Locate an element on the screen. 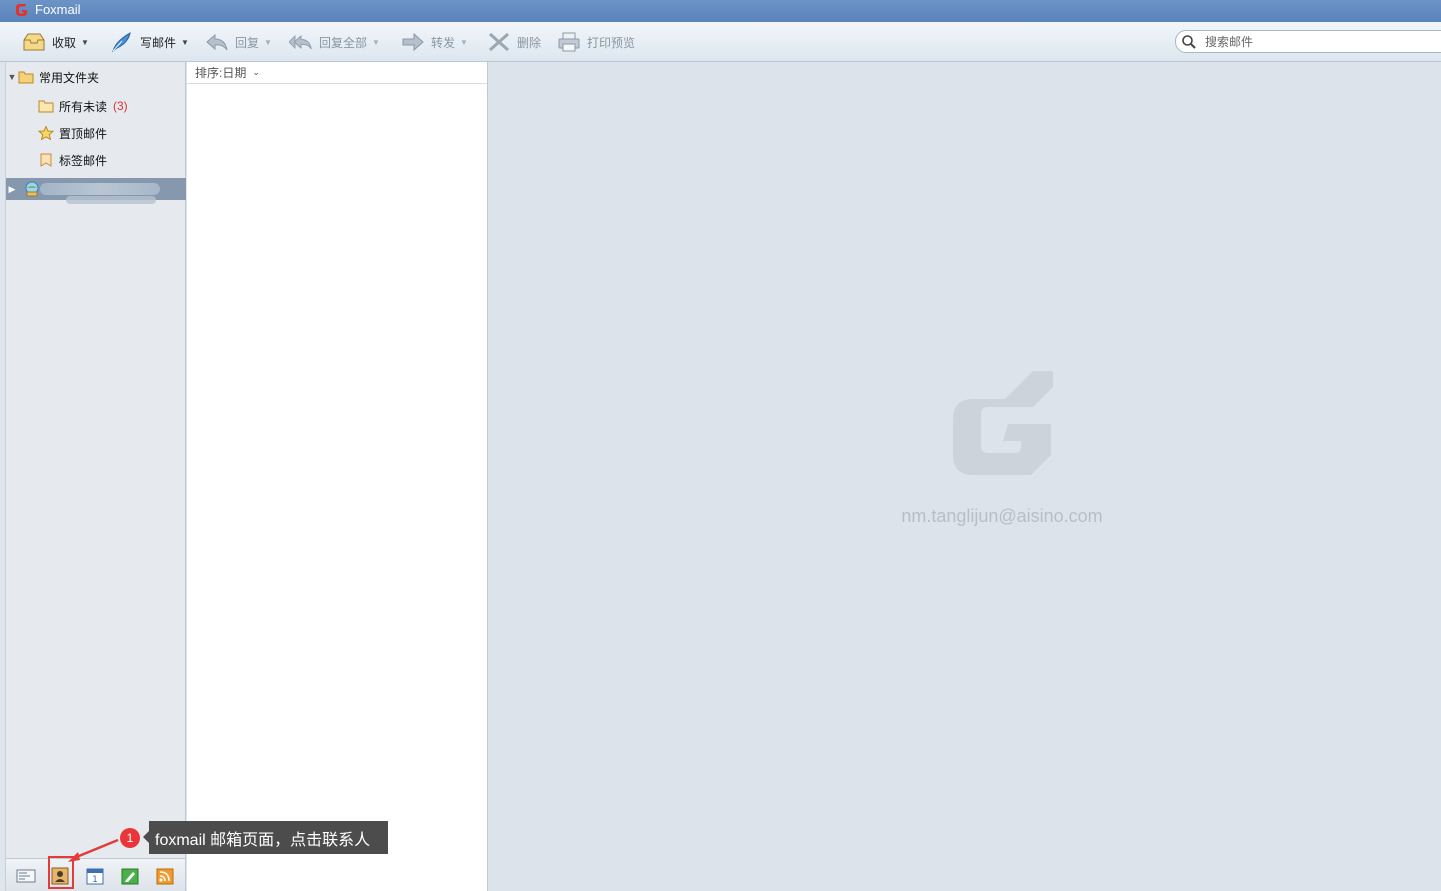 This screenshot has width=1441, height=891. foxmail-watermark-logo is located at coordinates (1003, 423).